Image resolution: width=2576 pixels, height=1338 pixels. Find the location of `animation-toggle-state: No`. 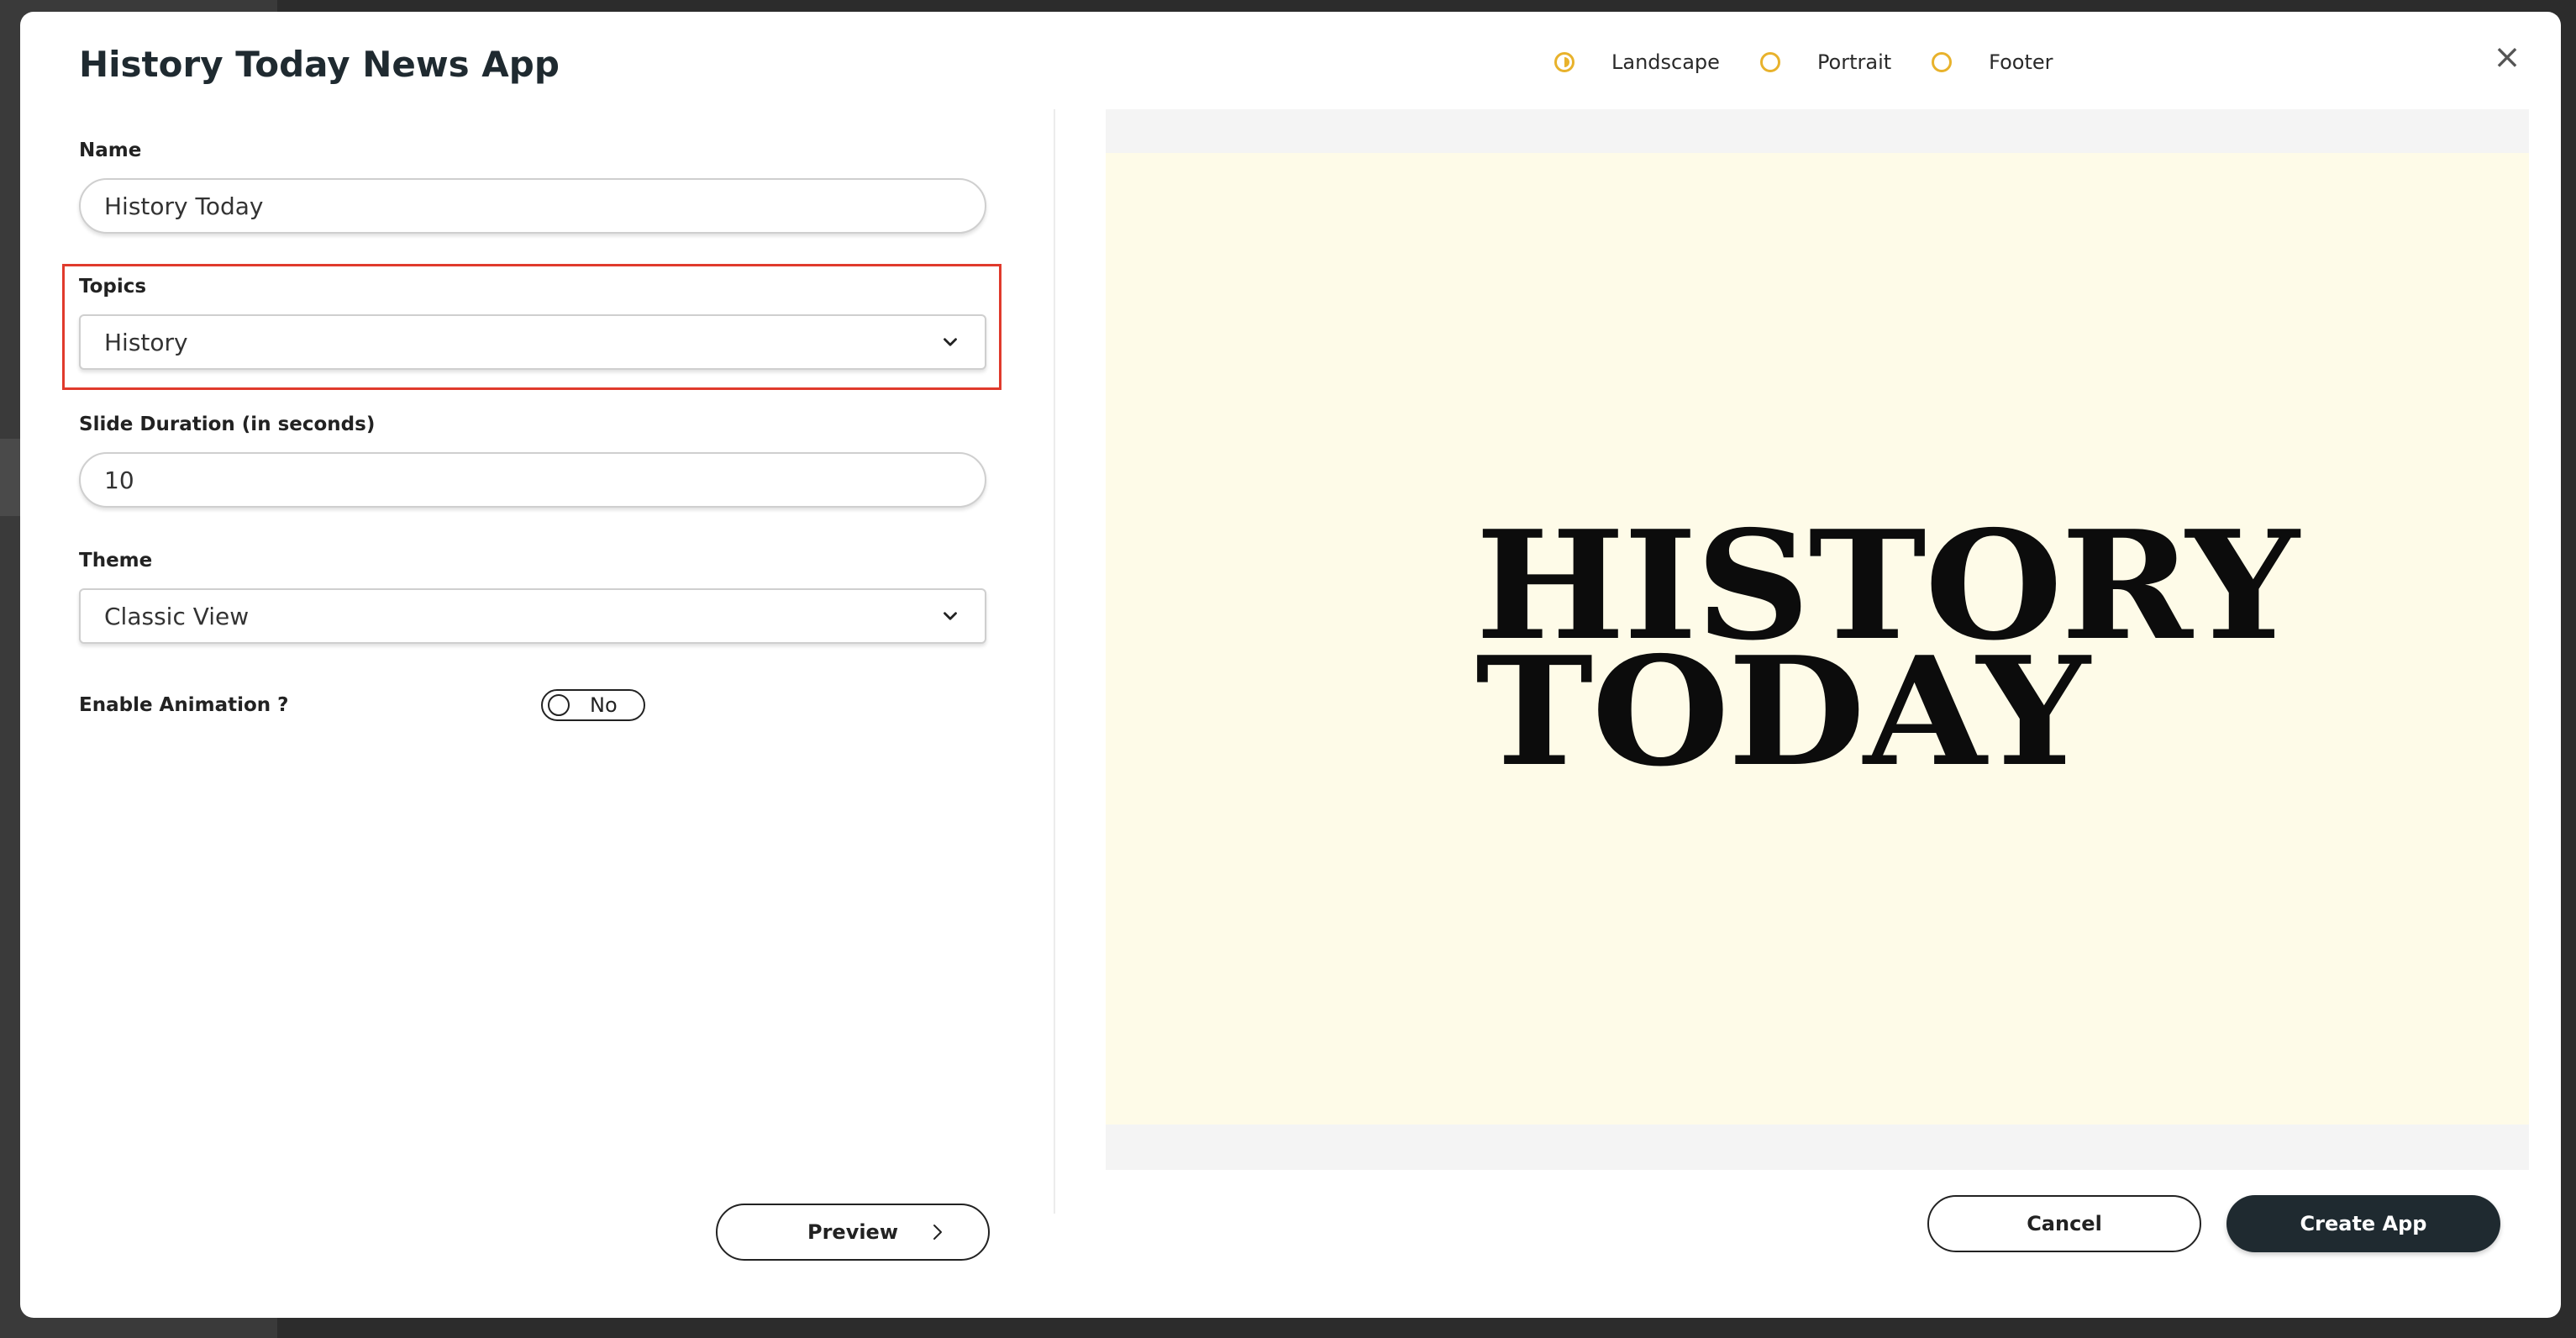

animation-toggle-state: No is located at coordinates (604, 705).